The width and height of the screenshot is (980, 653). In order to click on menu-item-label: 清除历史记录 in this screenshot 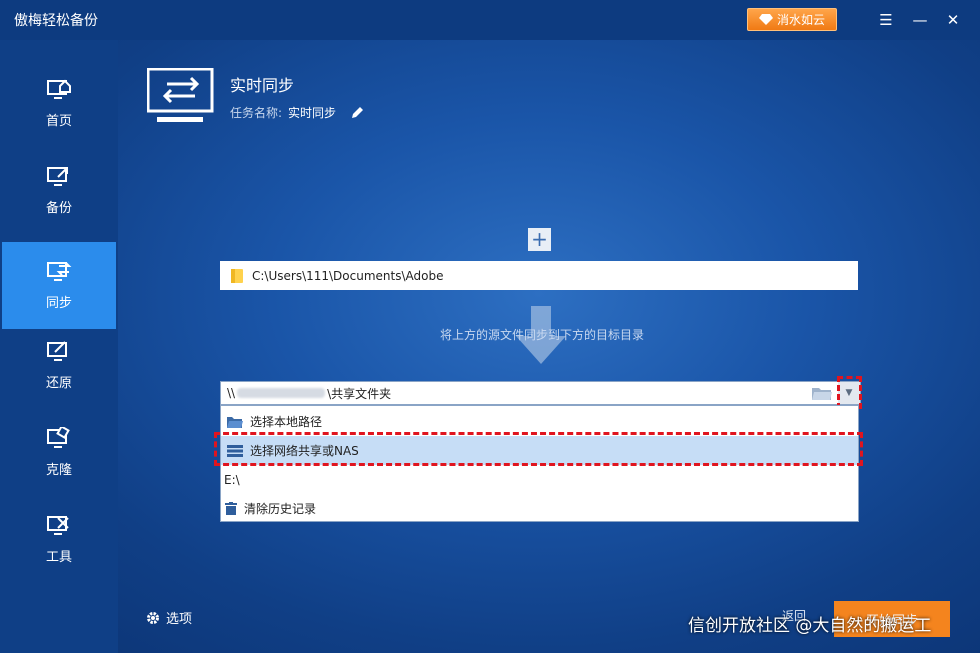, I will do `click(280, 509)`.